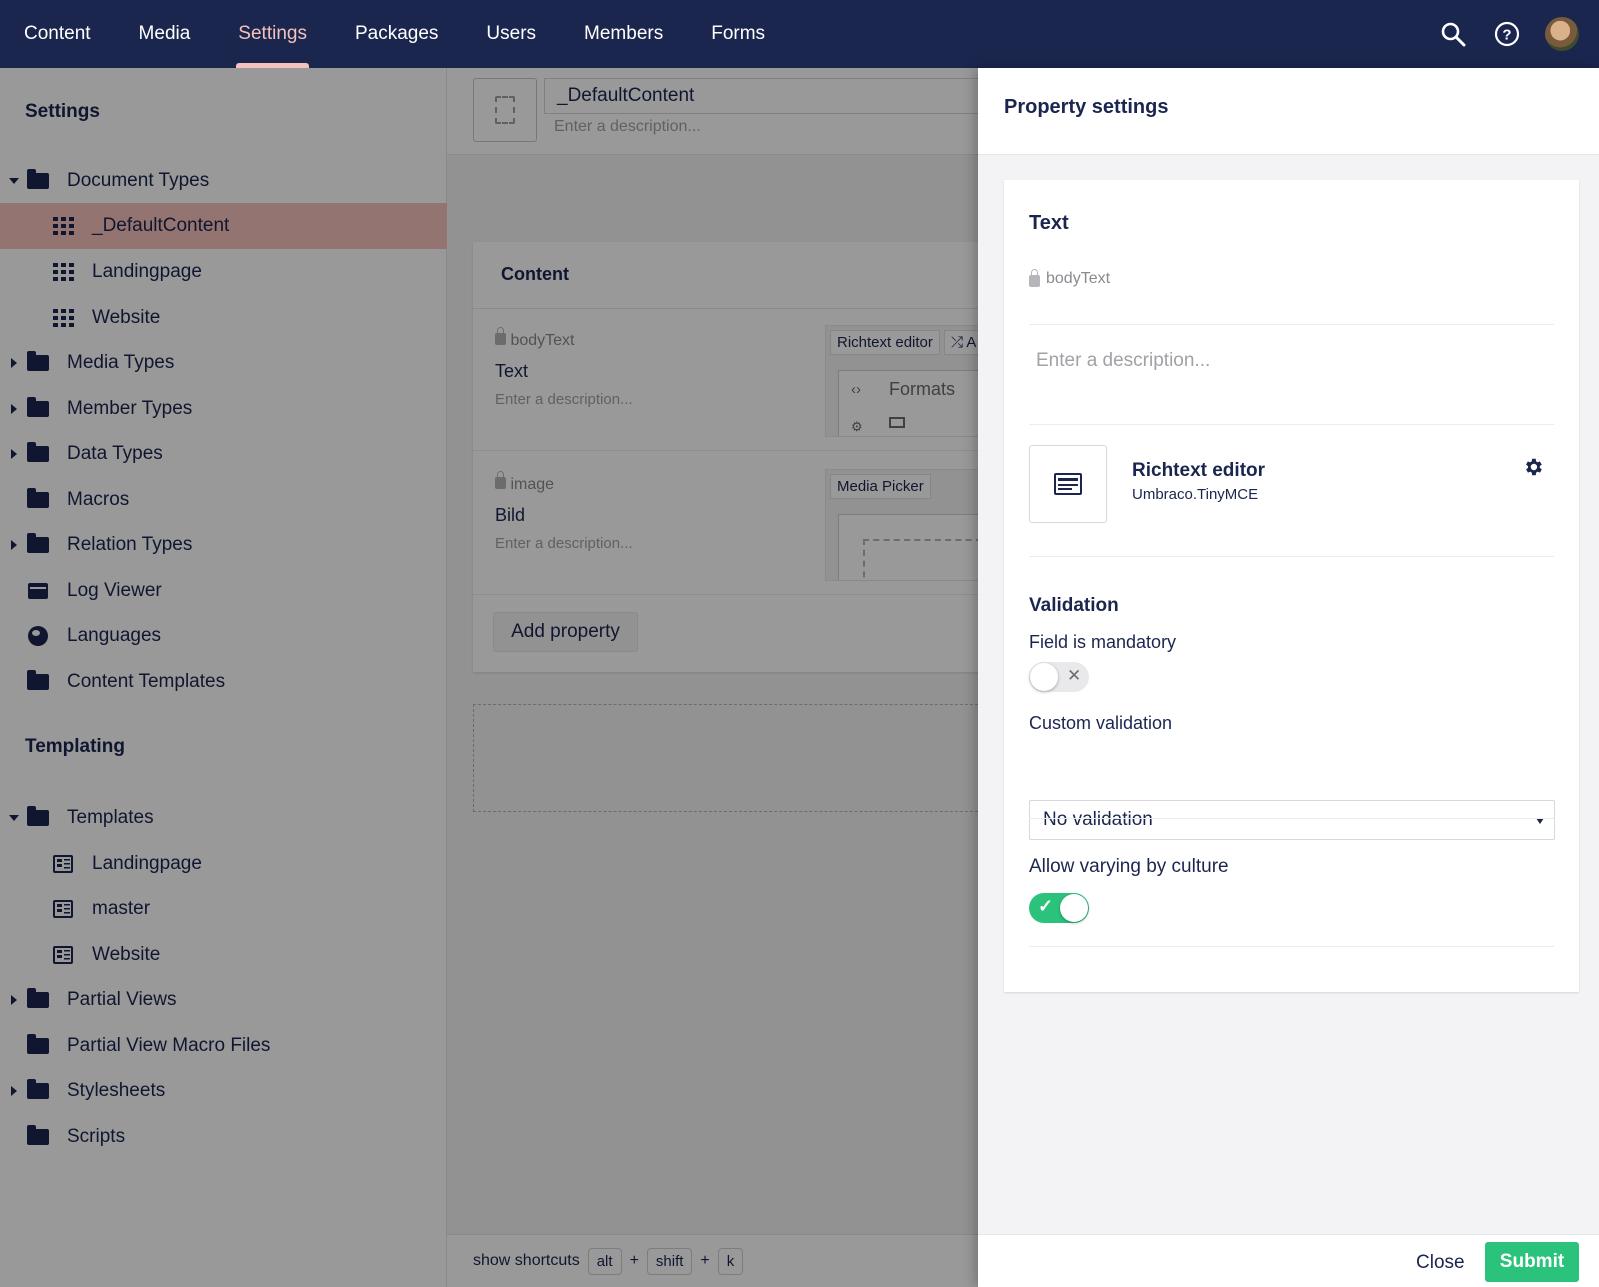 This screenshot has height=1287, width=1599. What do you see at coordinates (1453, 34) in the screenshot?
I see `search-icon` at bounding box center [1453, 34].